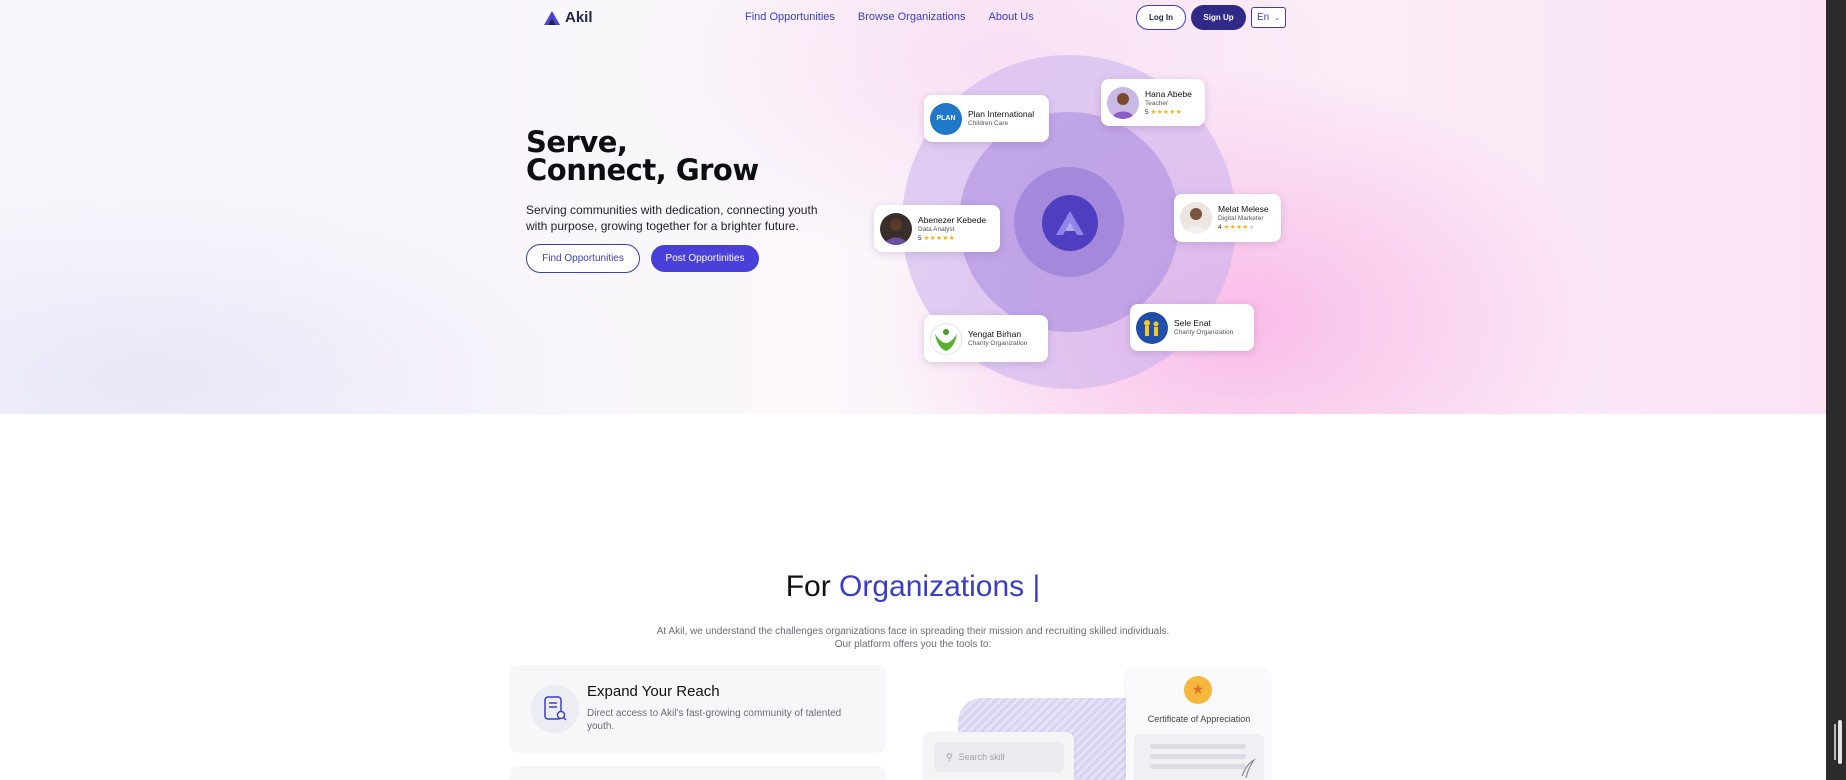 Image resolution: width=1846 pixels, height=780 pixels. Describe the element at coordinates (949, 756) in the screenshot. I see `search-icon: ⚲` at that location.